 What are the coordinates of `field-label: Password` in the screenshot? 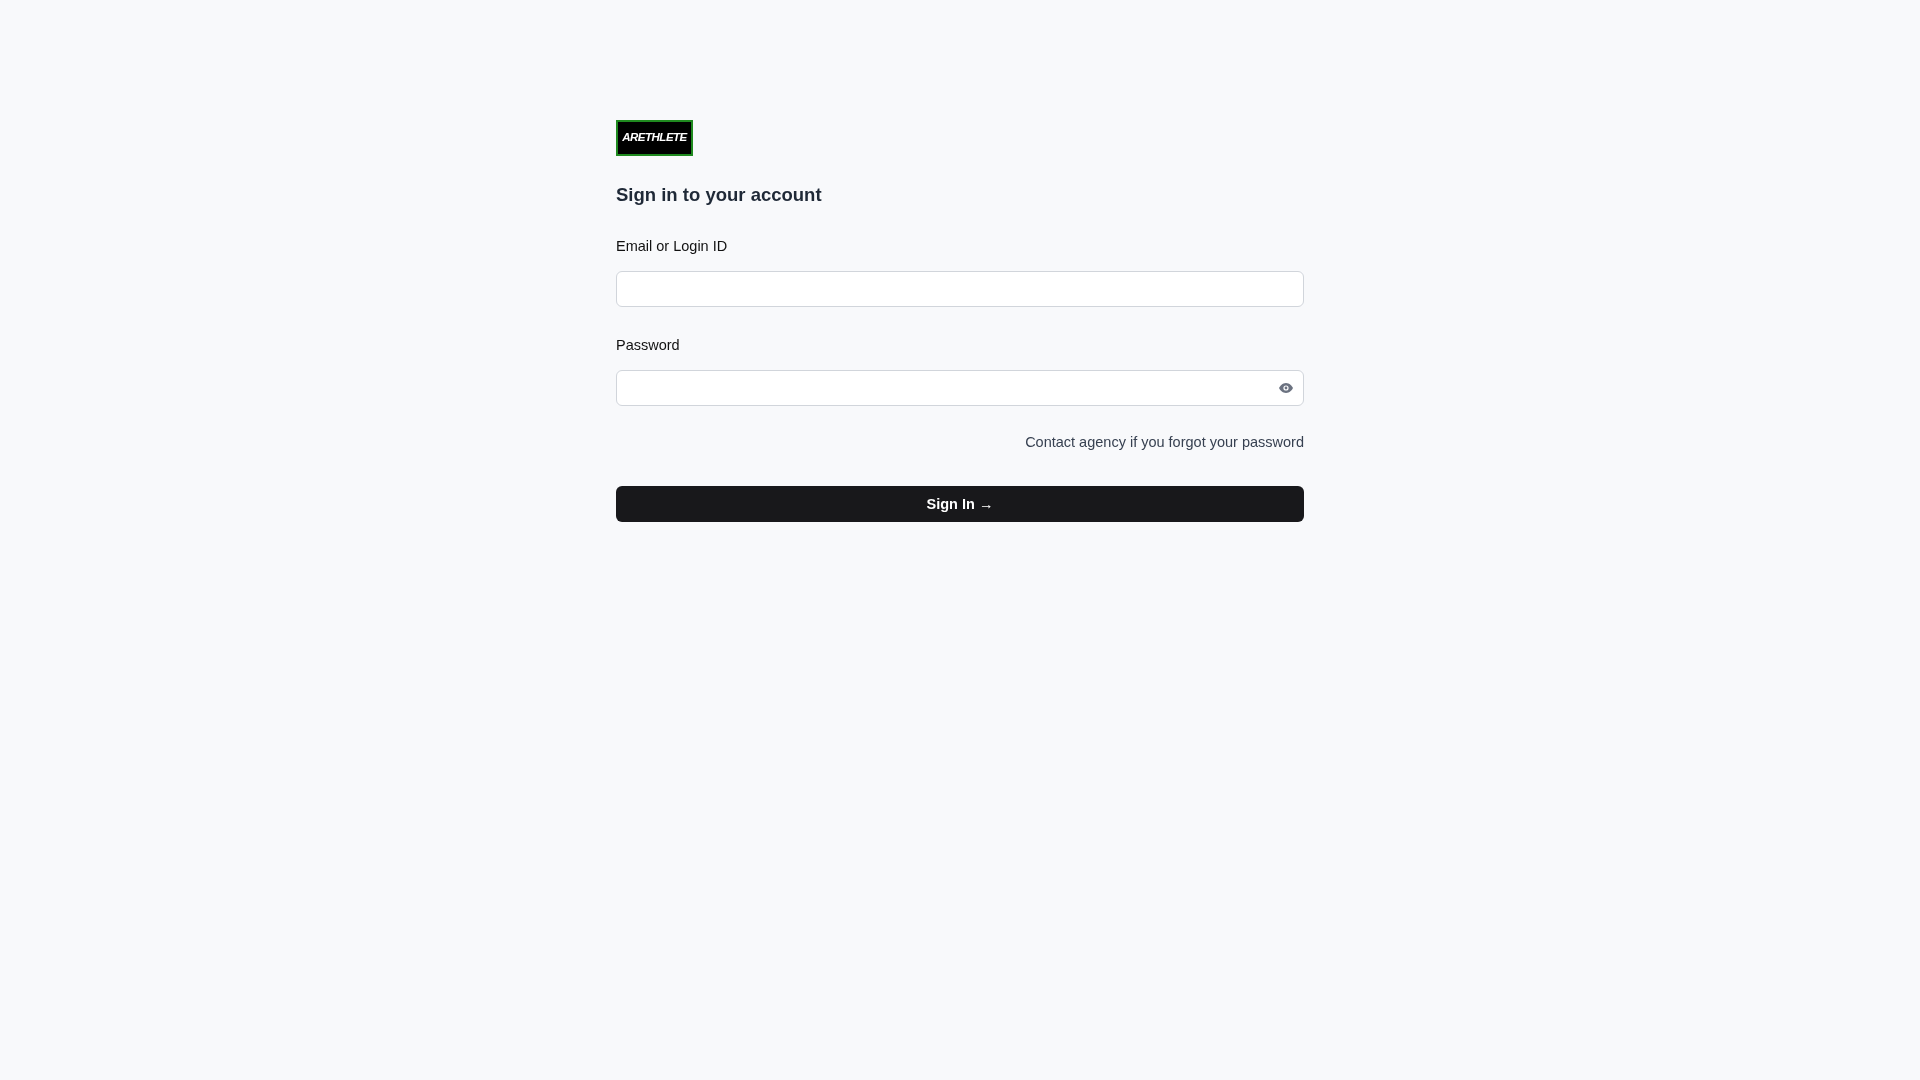 It's located at (648, 345).